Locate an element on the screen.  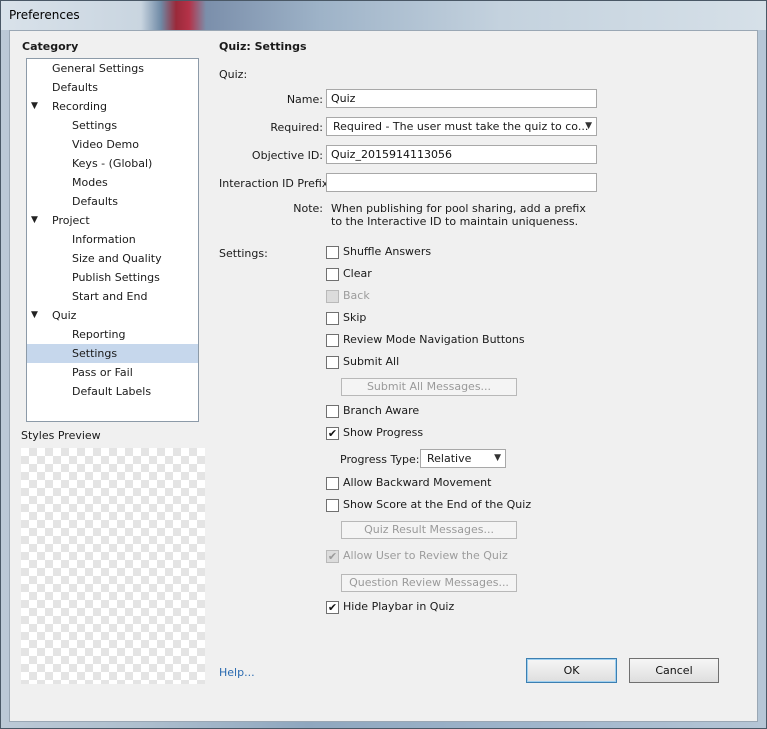
category-item: Publish Settings is located at coordinates (112, 277).